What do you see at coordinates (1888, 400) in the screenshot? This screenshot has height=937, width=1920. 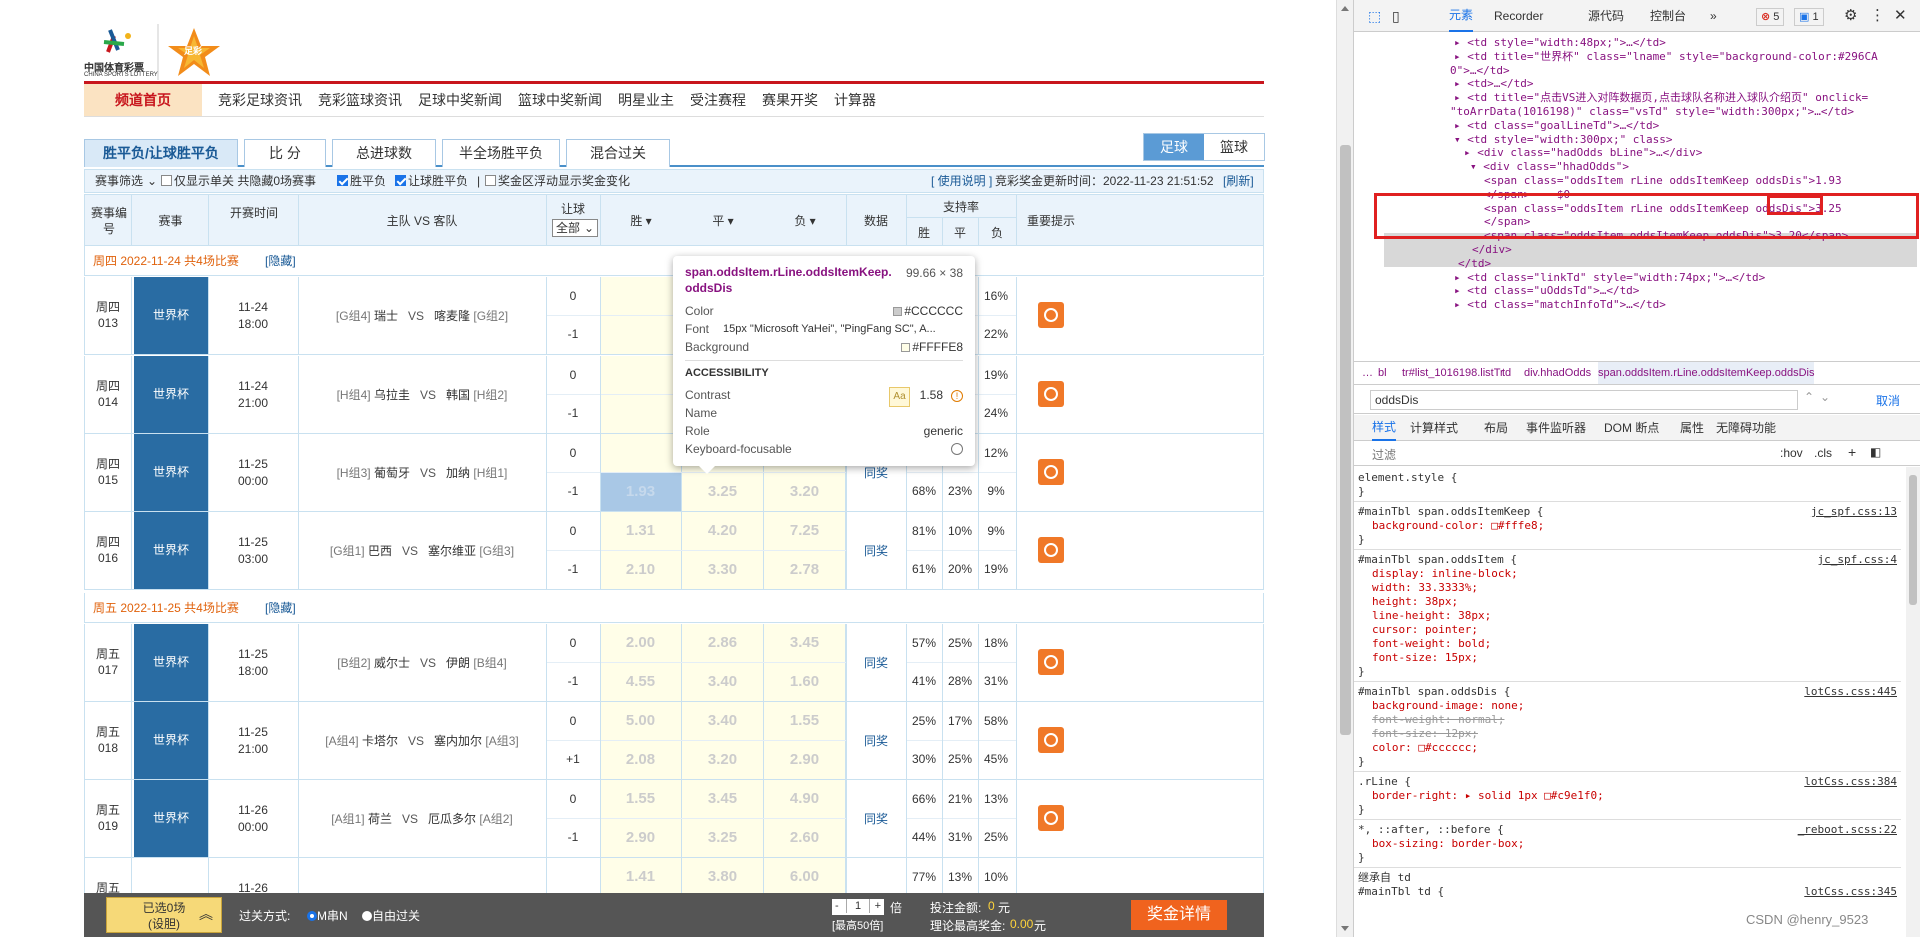 I see `cancel-button: 取消` at bounding box center [1888, 400].